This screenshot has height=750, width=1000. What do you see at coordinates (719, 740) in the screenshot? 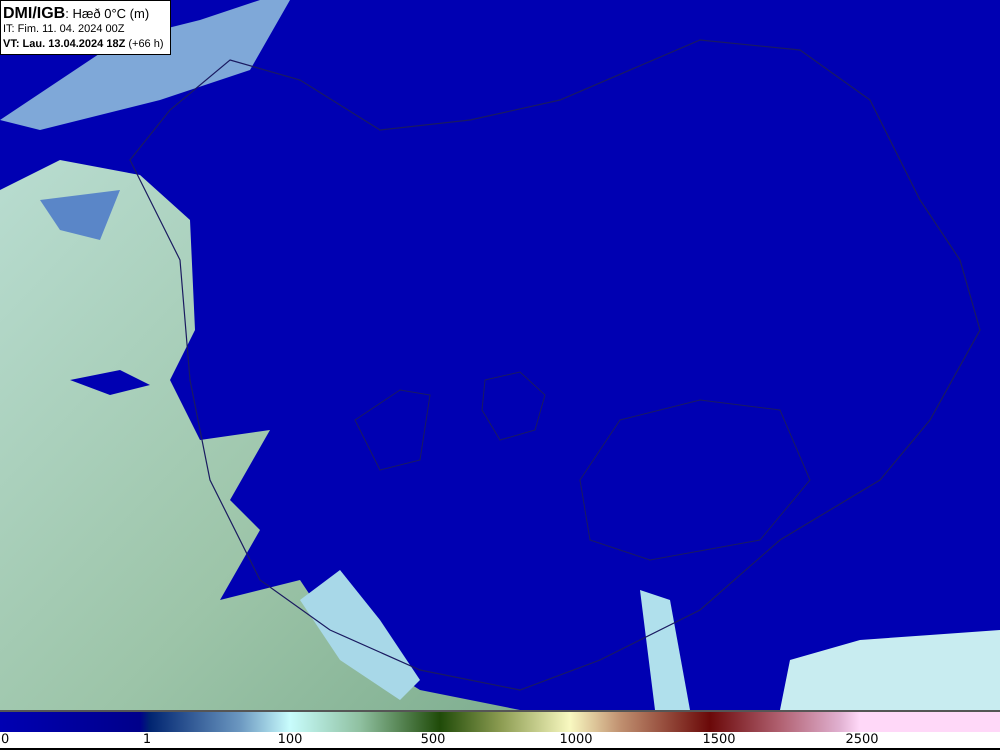
I see `scale-tick-label: 1500` at bounding box center [719, 740].